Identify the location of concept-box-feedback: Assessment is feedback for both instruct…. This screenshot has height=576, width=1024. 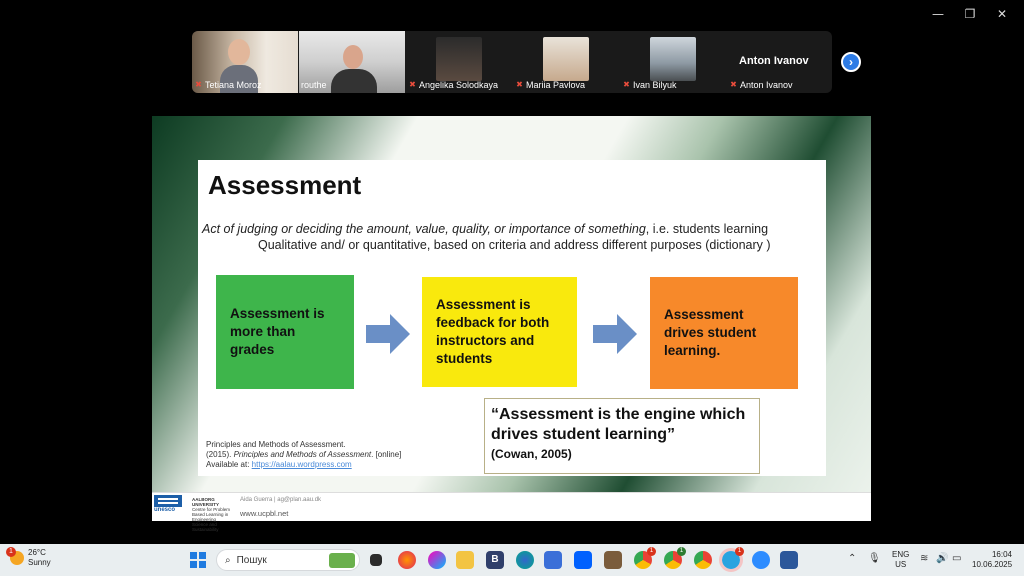
(499, 332).